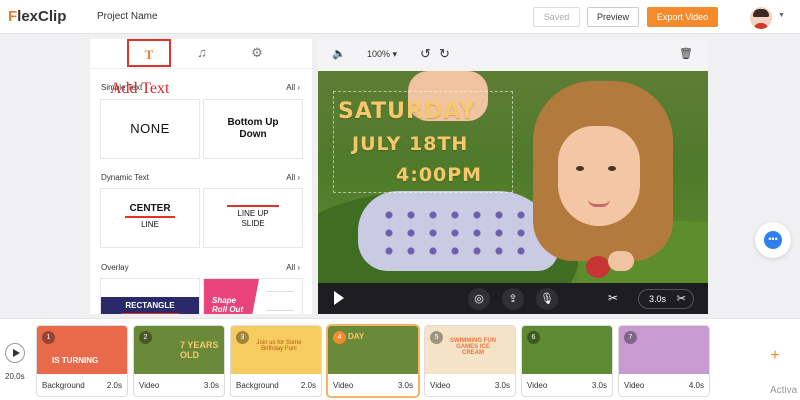  Describe the element at coordinates (279, 346) in the screenshot. I see `clip-thumb-text: Join us for Some Birthday Fun!` at that location.